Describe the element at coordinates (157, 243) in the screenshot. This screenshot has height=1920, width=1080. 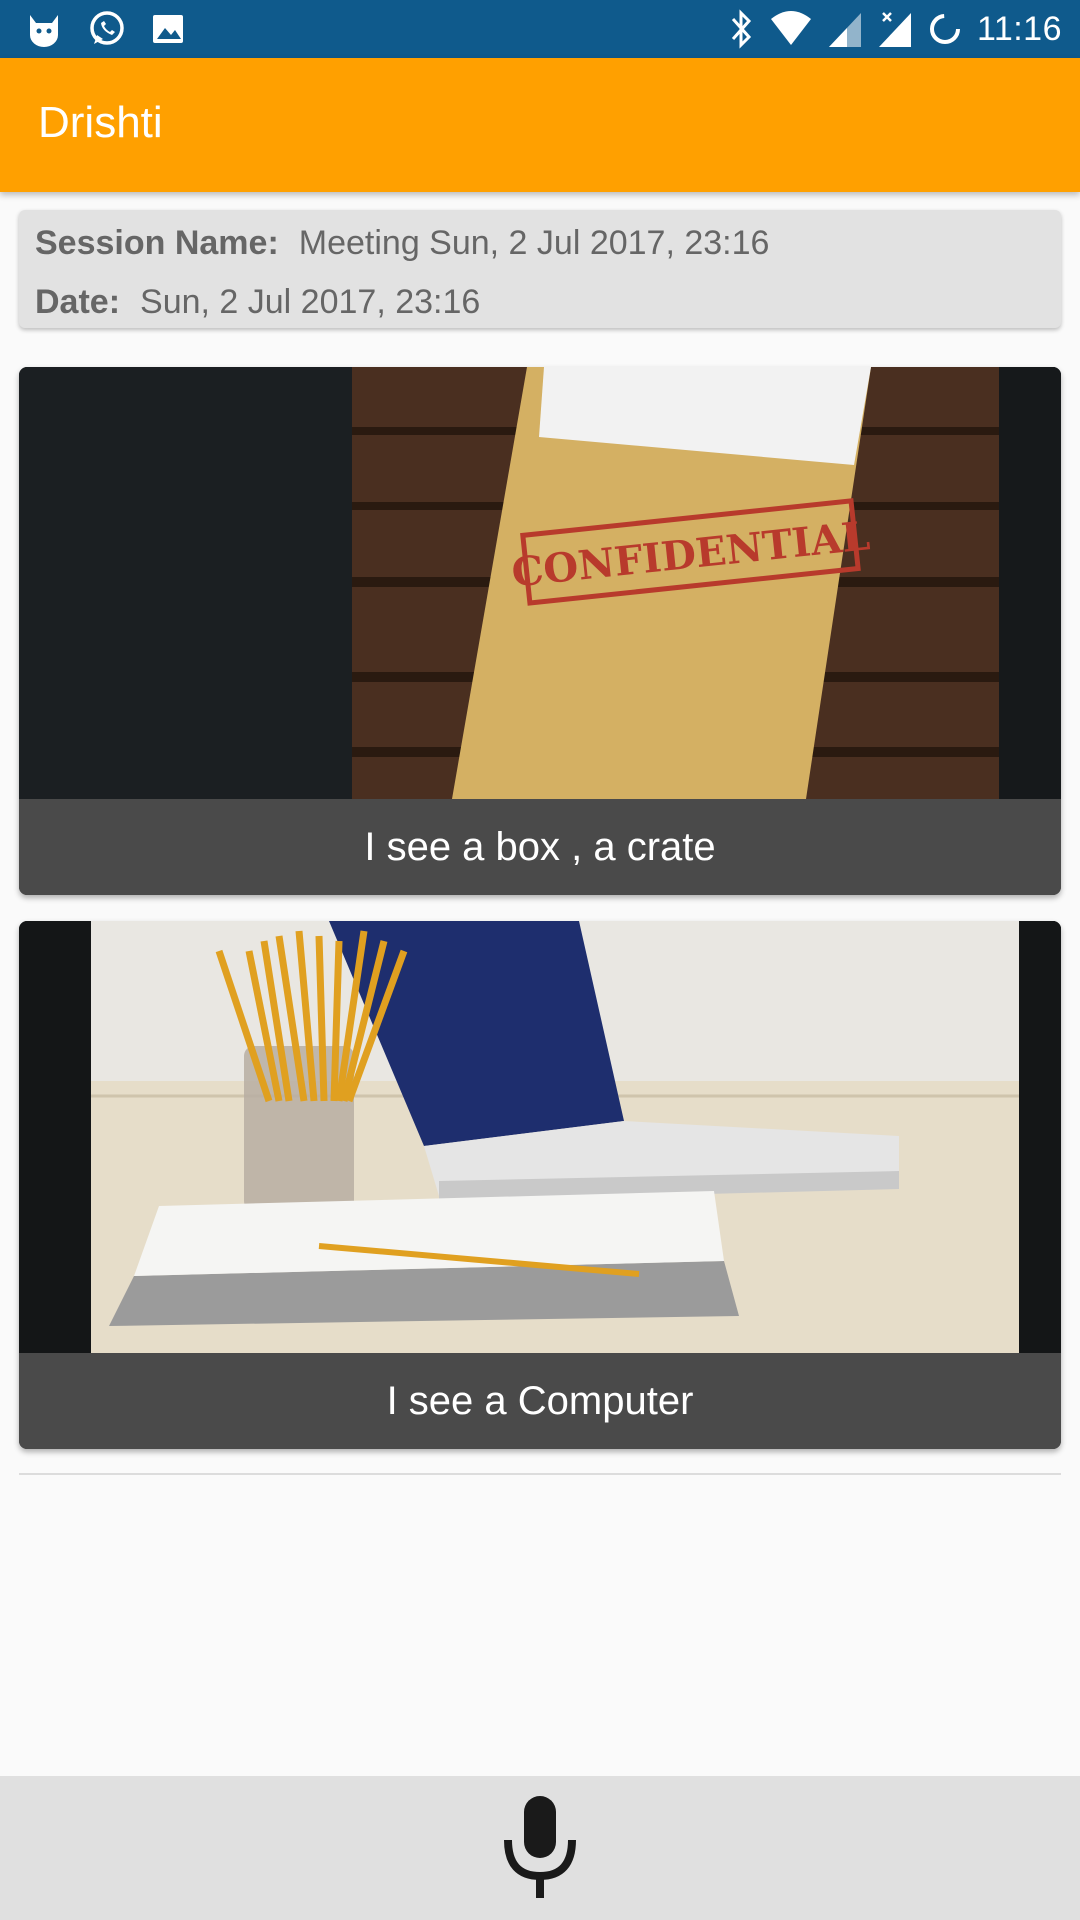
I see `session-name-label: Session Name:` at that location.